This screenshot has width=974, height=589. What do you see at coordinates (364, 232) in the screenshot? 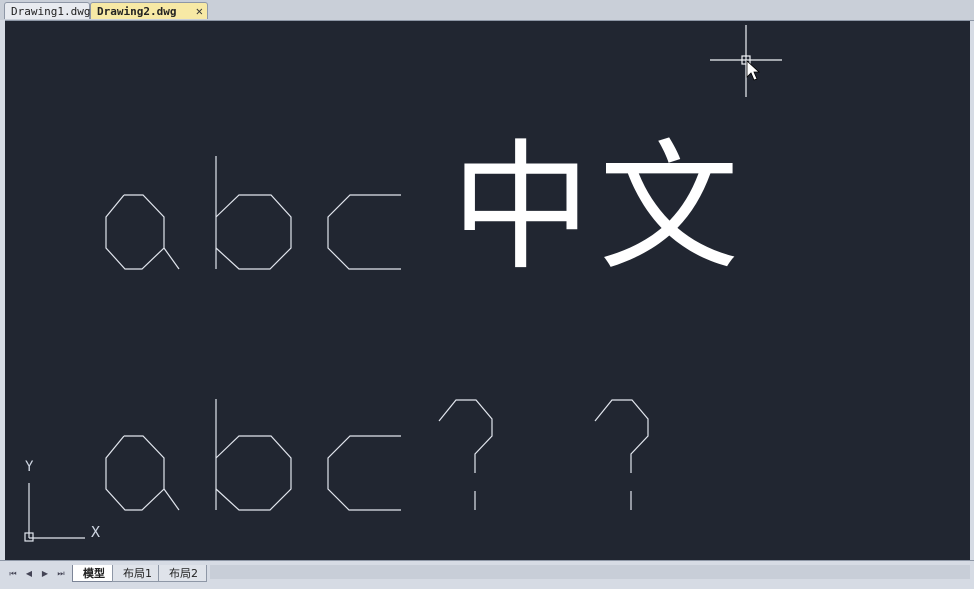
I see `glyph-c-row1` at bounding box center [364, 232].